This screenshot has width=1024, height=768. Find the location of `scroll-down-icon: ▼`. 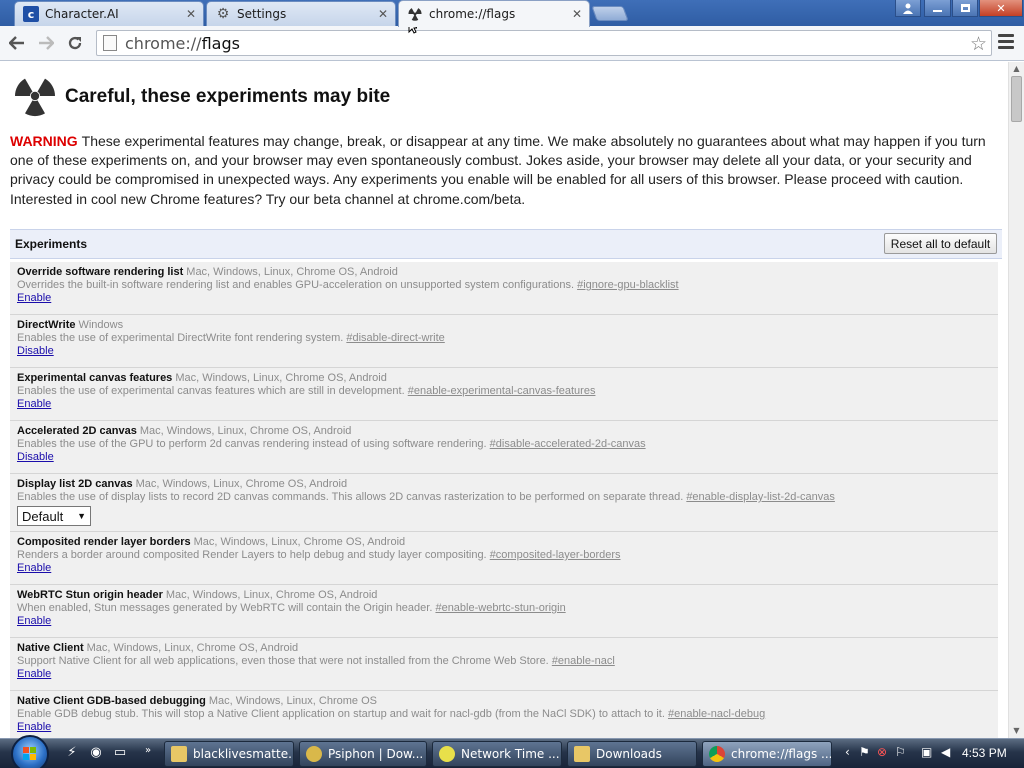

scroll-down-icon: ▼ is located at coordinates (1016, 731).